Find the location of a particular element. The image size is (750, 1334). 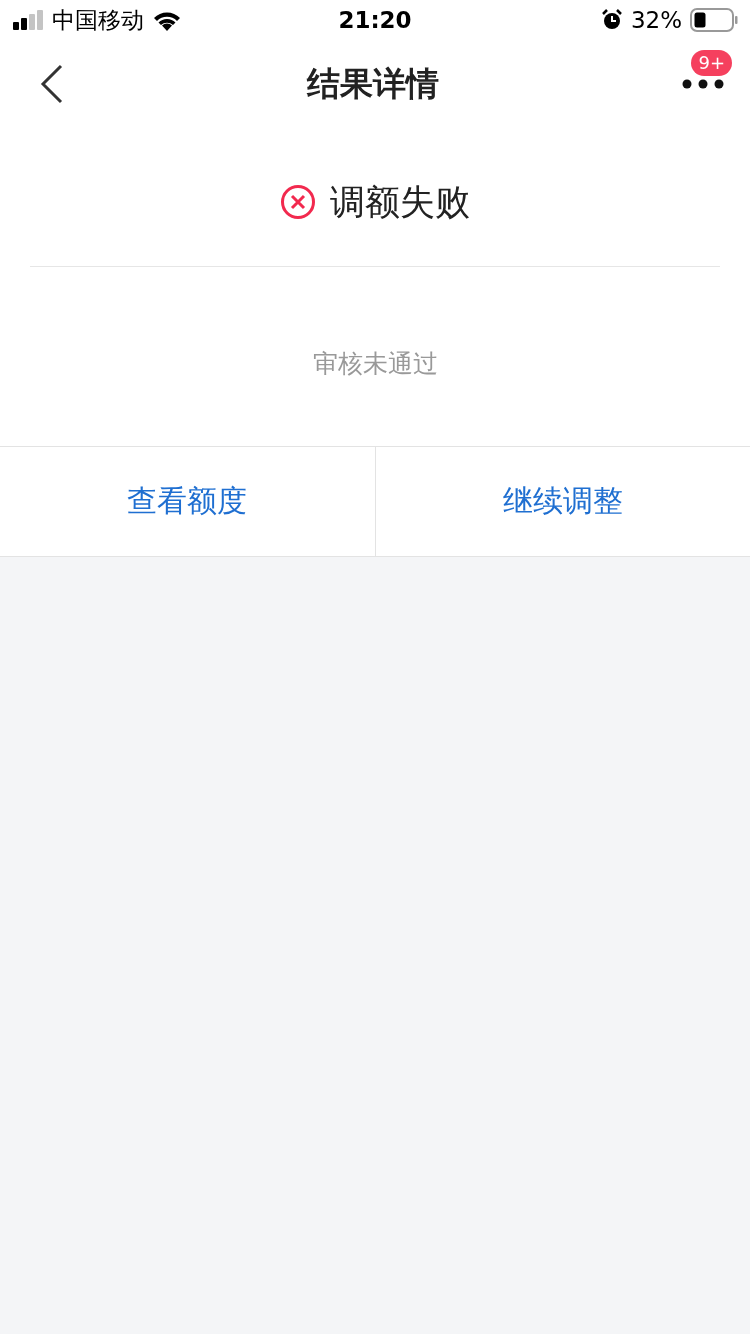

notification-badge: 9+ is located at coordinates (711, 63).